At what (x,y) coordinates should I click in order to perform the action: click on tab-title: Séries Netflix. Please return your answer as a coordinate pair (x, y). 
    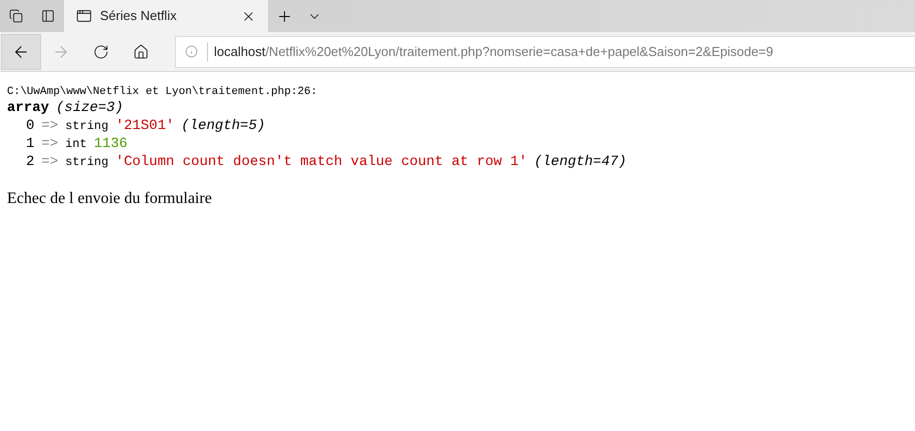
    Looking at the image, I should click on (139, 16).